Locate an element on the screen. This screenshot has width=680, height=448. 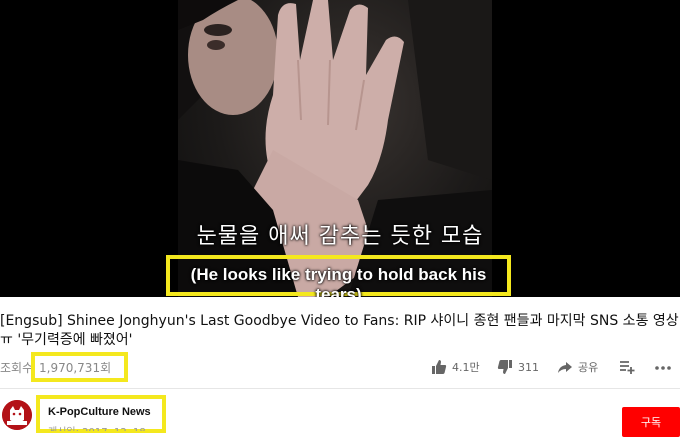
thumbs-down-icon is located at coordinates (504, 367).